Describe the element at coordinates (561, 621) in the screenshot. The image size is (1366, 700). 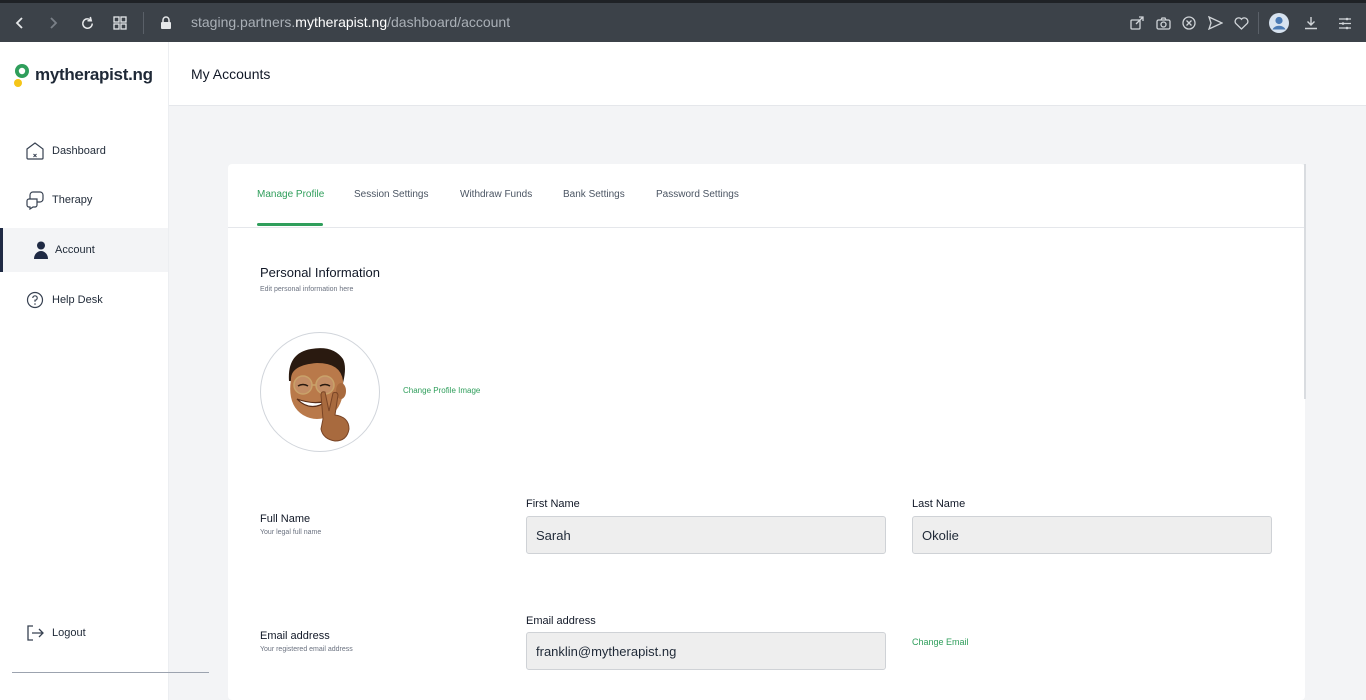
I see `email-field-label: Email address` at that location.